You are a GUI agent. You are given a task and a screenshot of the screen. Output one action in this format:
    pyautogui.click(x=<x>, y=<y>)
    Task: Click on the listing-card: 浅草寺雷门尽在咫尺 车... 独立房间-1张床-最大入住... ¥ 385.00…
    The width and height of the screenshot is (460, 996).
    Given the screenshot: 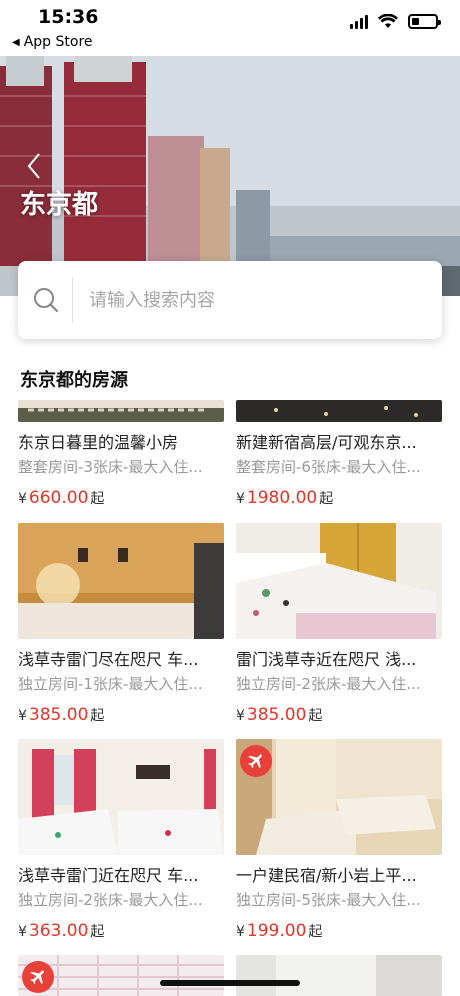 What is the action you would take?
    pyautogui.click(x=121, y=625)
    